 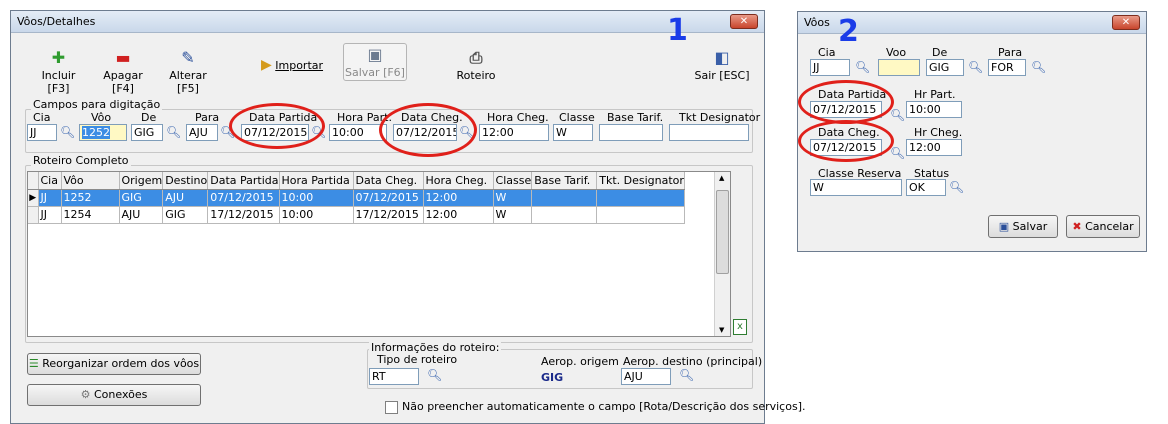 I want to click on annotation-number-2: 2, so click(x=848, y=31).